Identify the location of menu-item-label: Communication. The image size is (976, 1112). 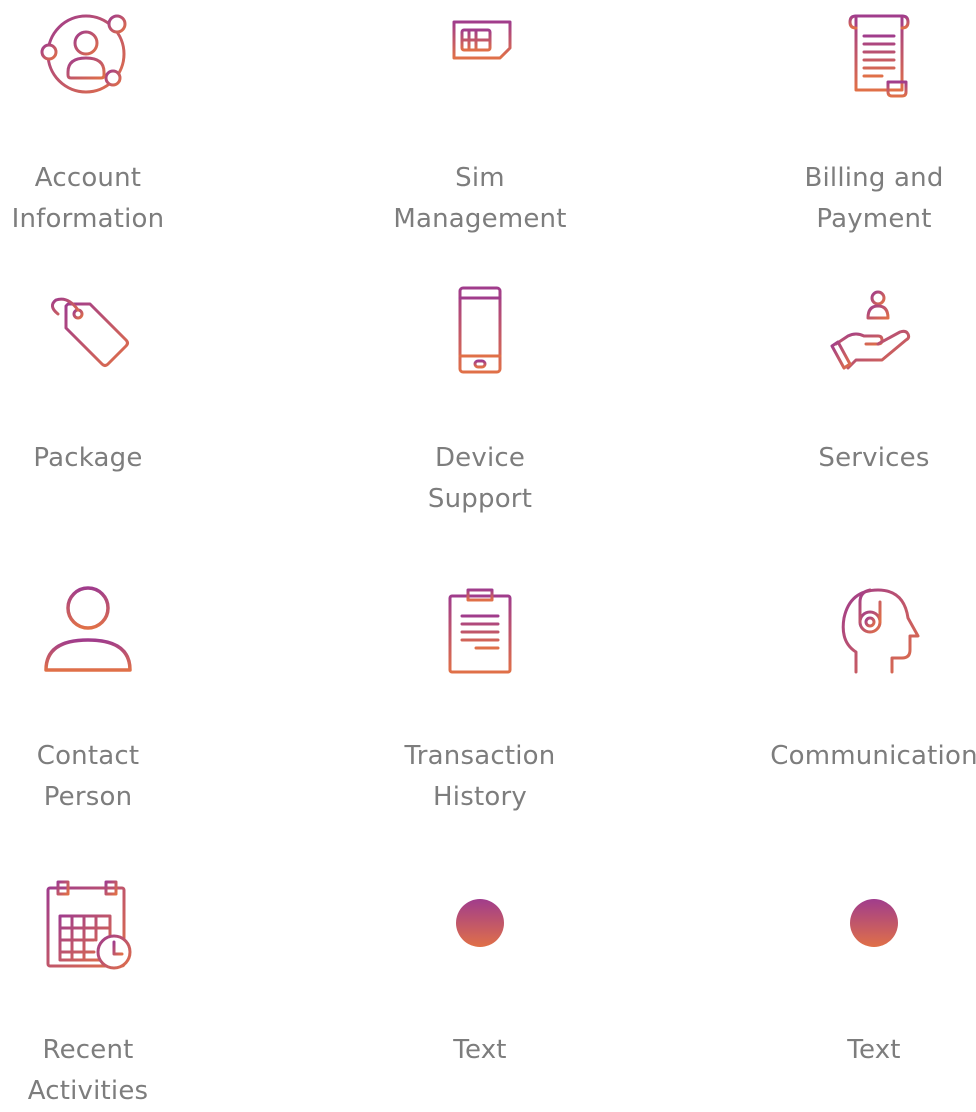
(873, 756).